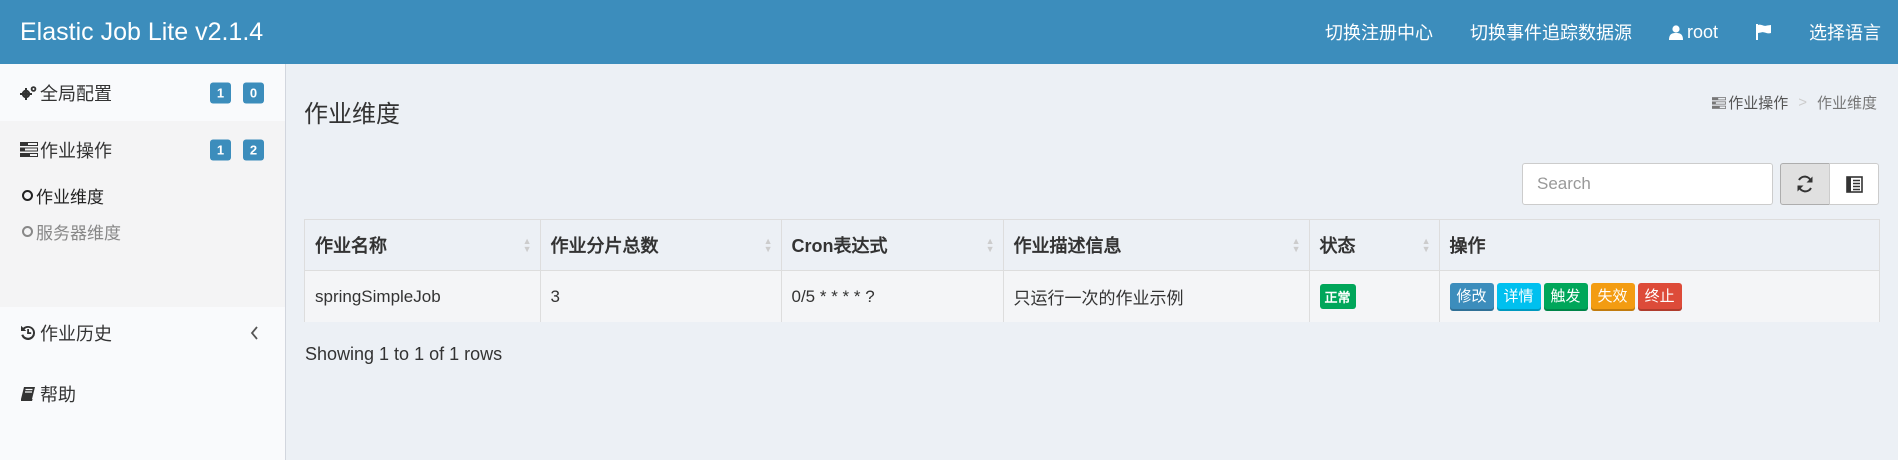 This screenshot has width=1898, height=460. What do you see at coordinates (142, 333) in the screenshot?
I see `sidebar-item-job-history: 作业历史` at bounding box center [142, 333].